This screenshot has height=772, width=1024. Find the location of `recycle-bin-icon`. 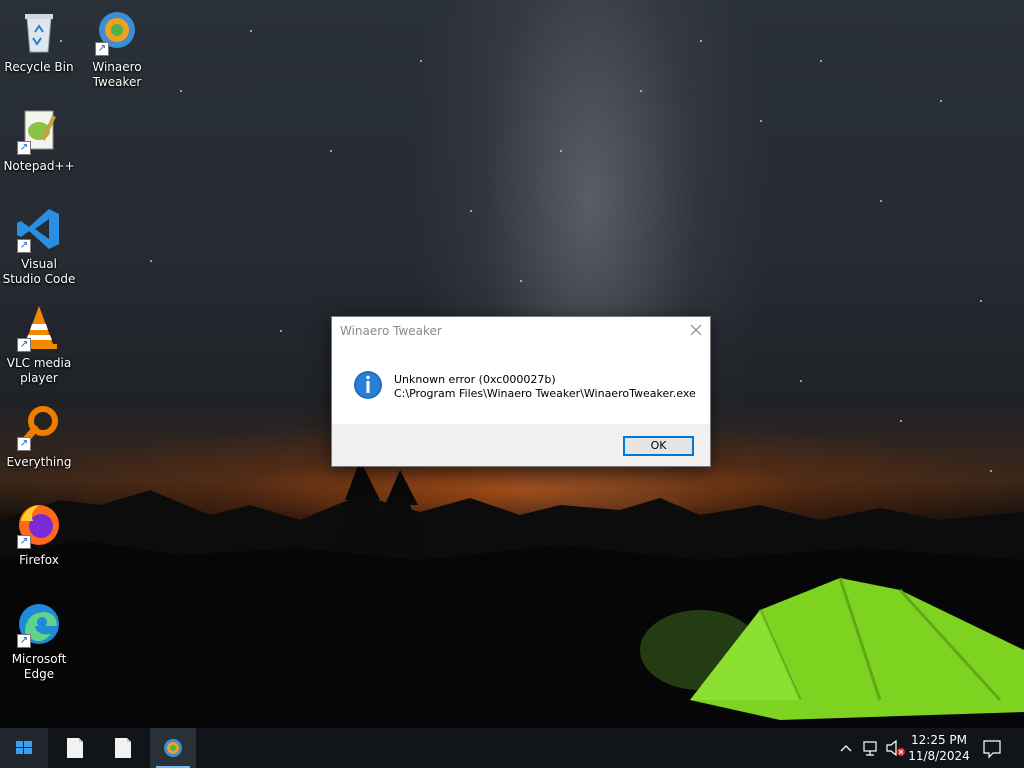

recycle-bin-icon is located at coordinates (39, 32).